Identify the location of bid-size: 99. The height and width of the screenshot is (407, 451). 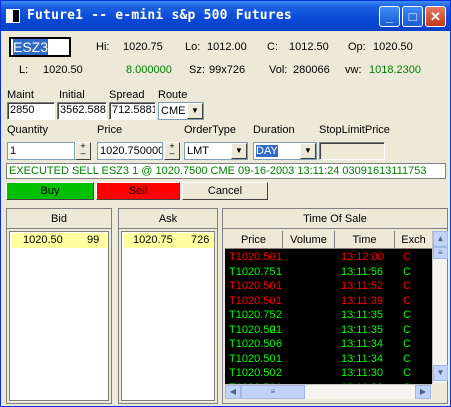
(93, 240).